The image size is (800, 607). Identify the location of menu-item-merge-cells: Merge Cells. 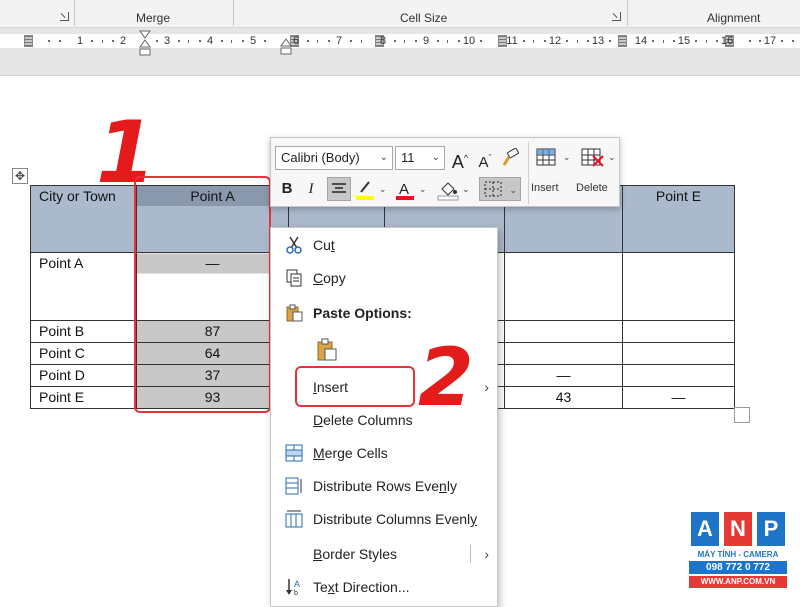
(384, 453).